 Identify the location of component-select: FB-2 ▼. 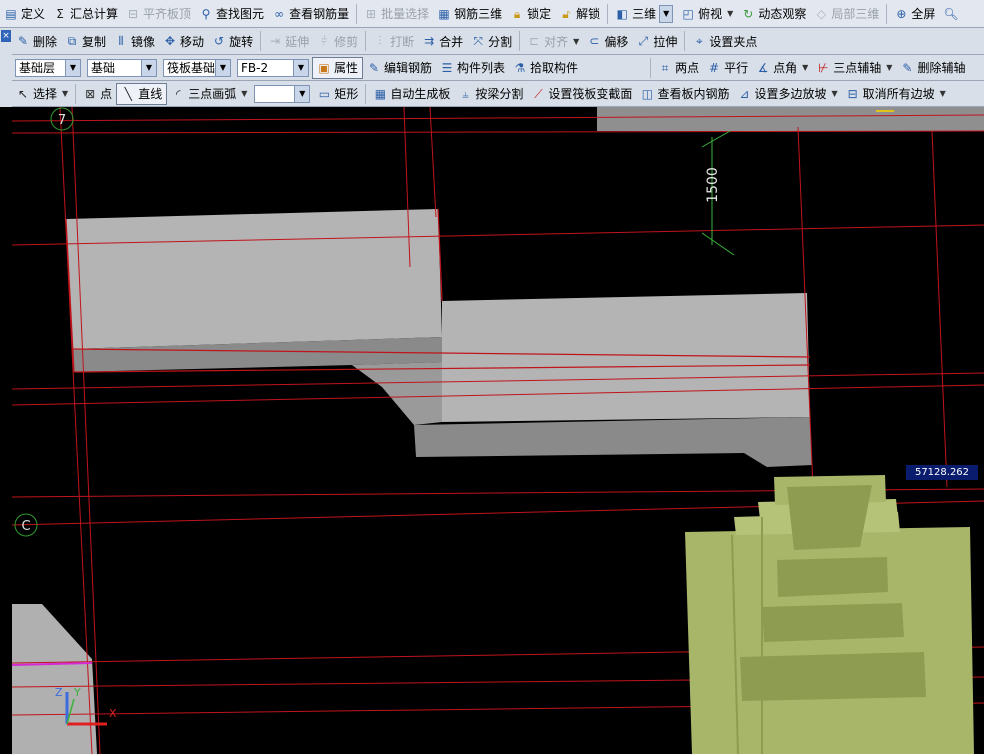
(273, 67).